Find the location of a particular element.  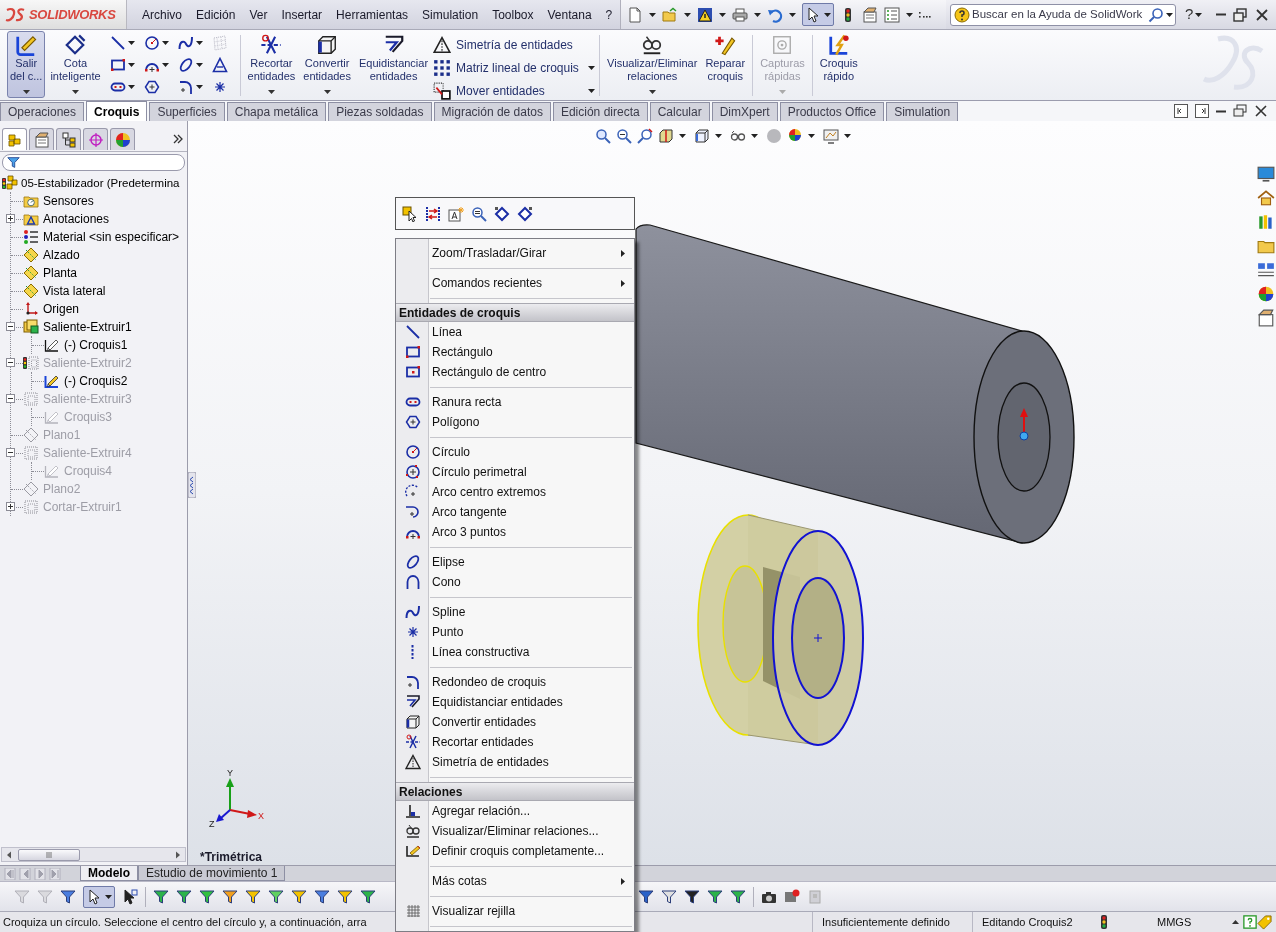

menu-item: Línea constructiva is located at coordinates (515, 652).